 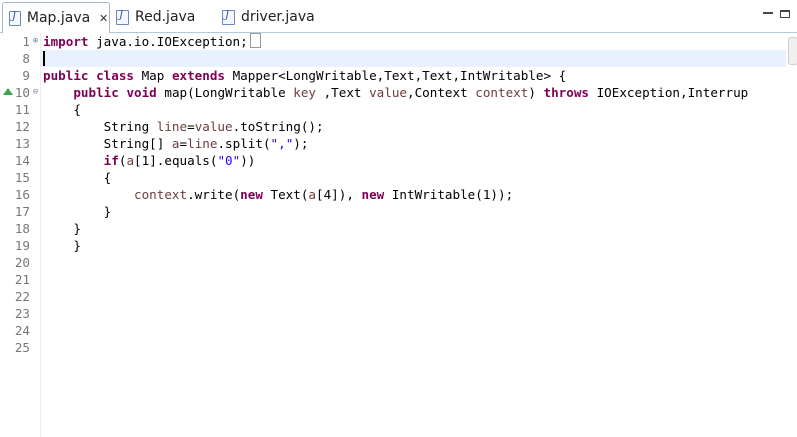 I want to click on line-number: 17, so click(x=22, y=211).